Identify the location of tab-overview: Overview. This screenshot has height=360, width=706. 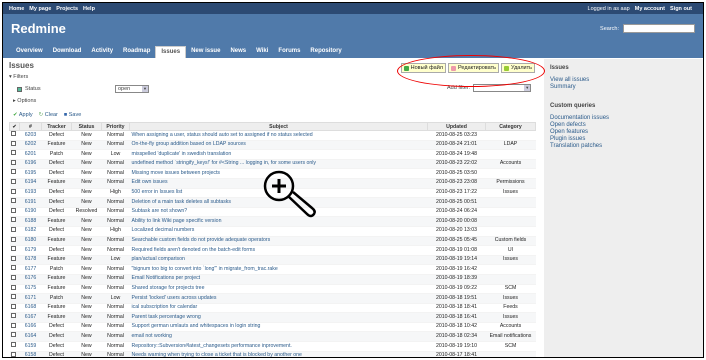
(29, 52).